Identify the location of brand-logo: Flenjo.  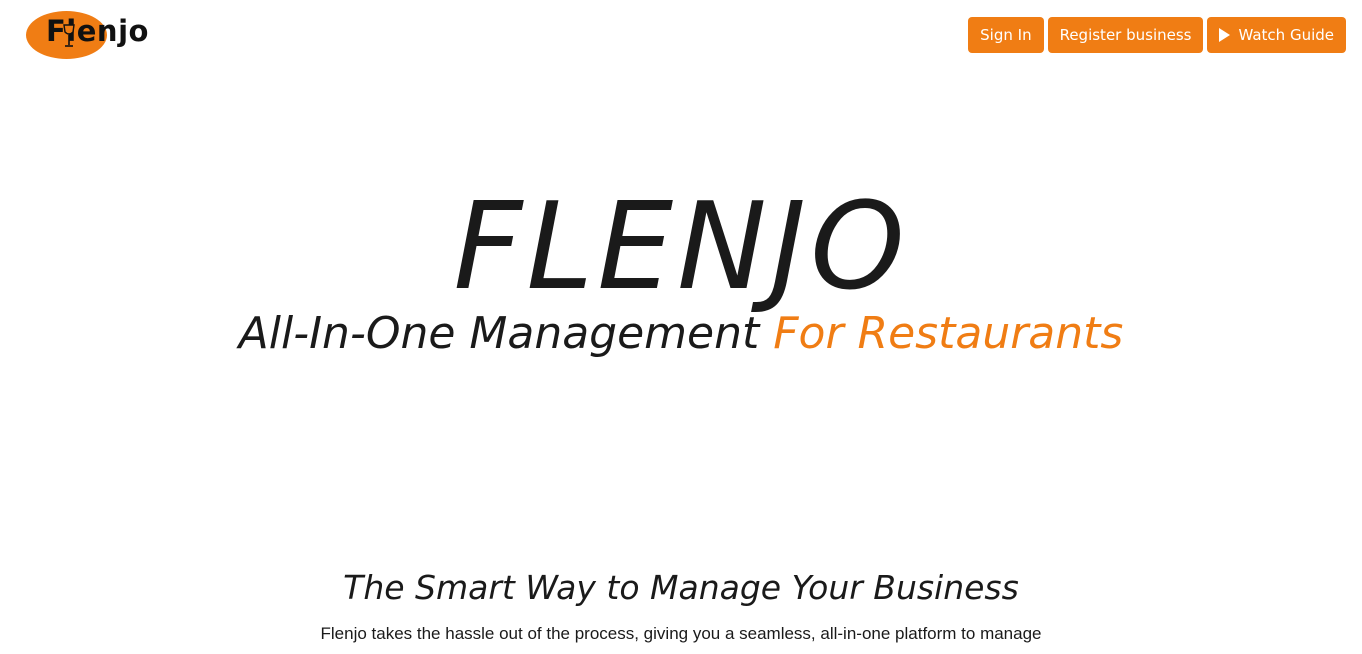
(101, 36).